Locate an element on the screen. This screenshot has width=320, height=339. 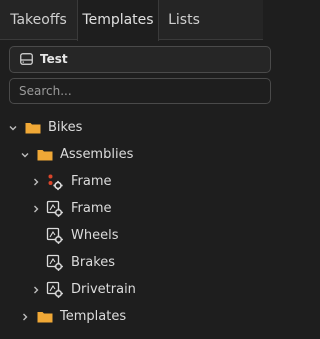
tree-item-brakes: Brakes is located at coordinates (131, 263).